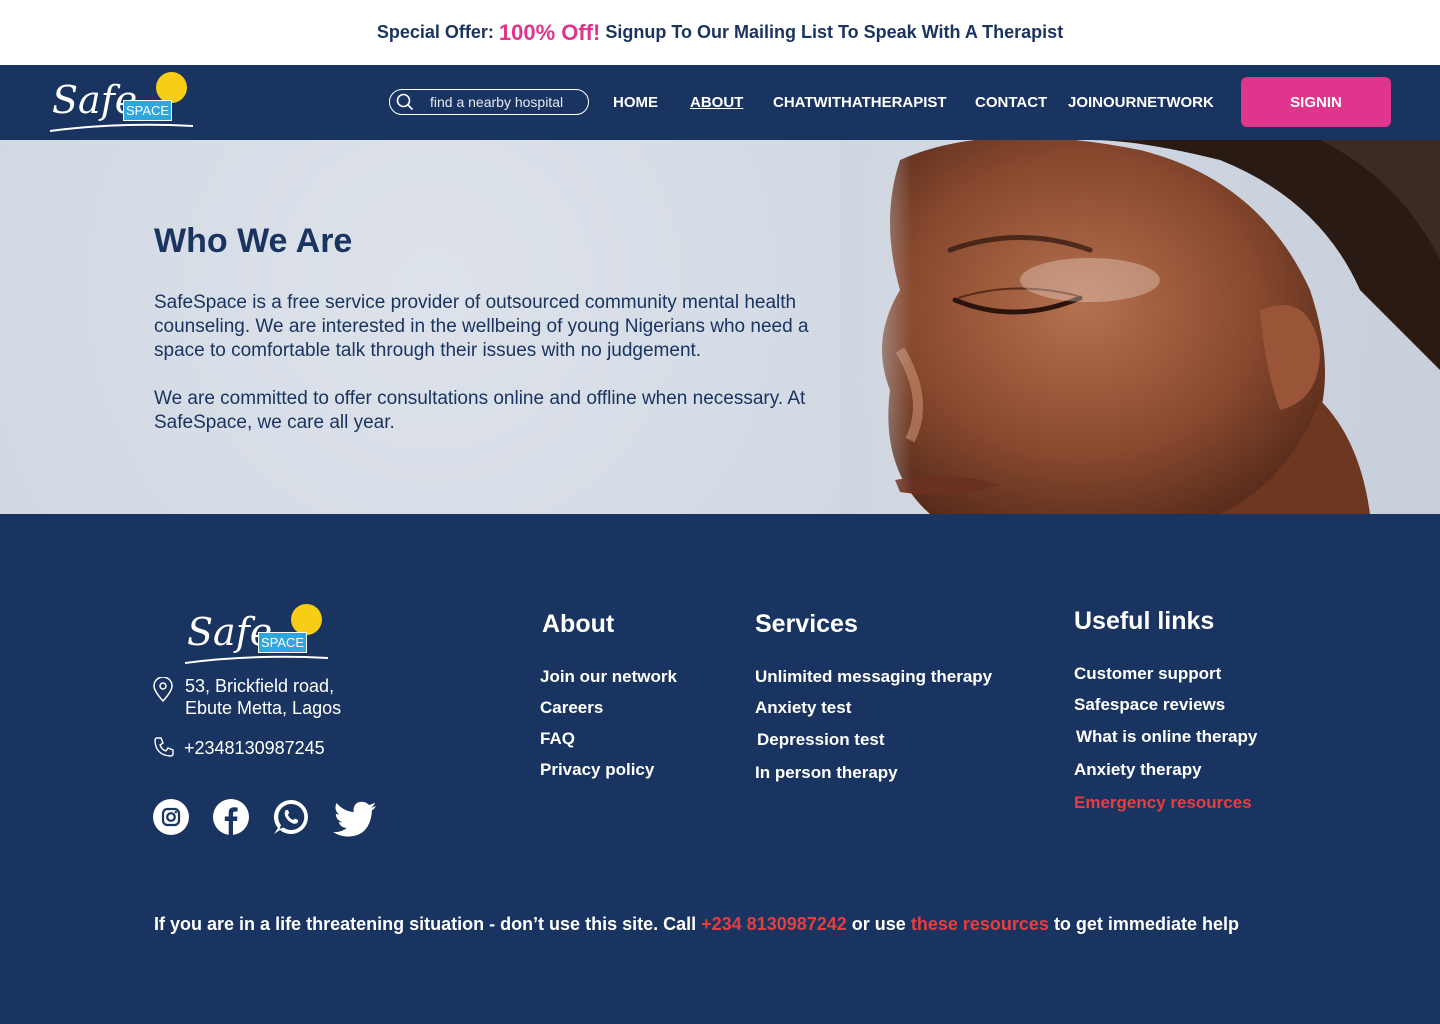  I want to click on instagram-icon, so click(171, 817).